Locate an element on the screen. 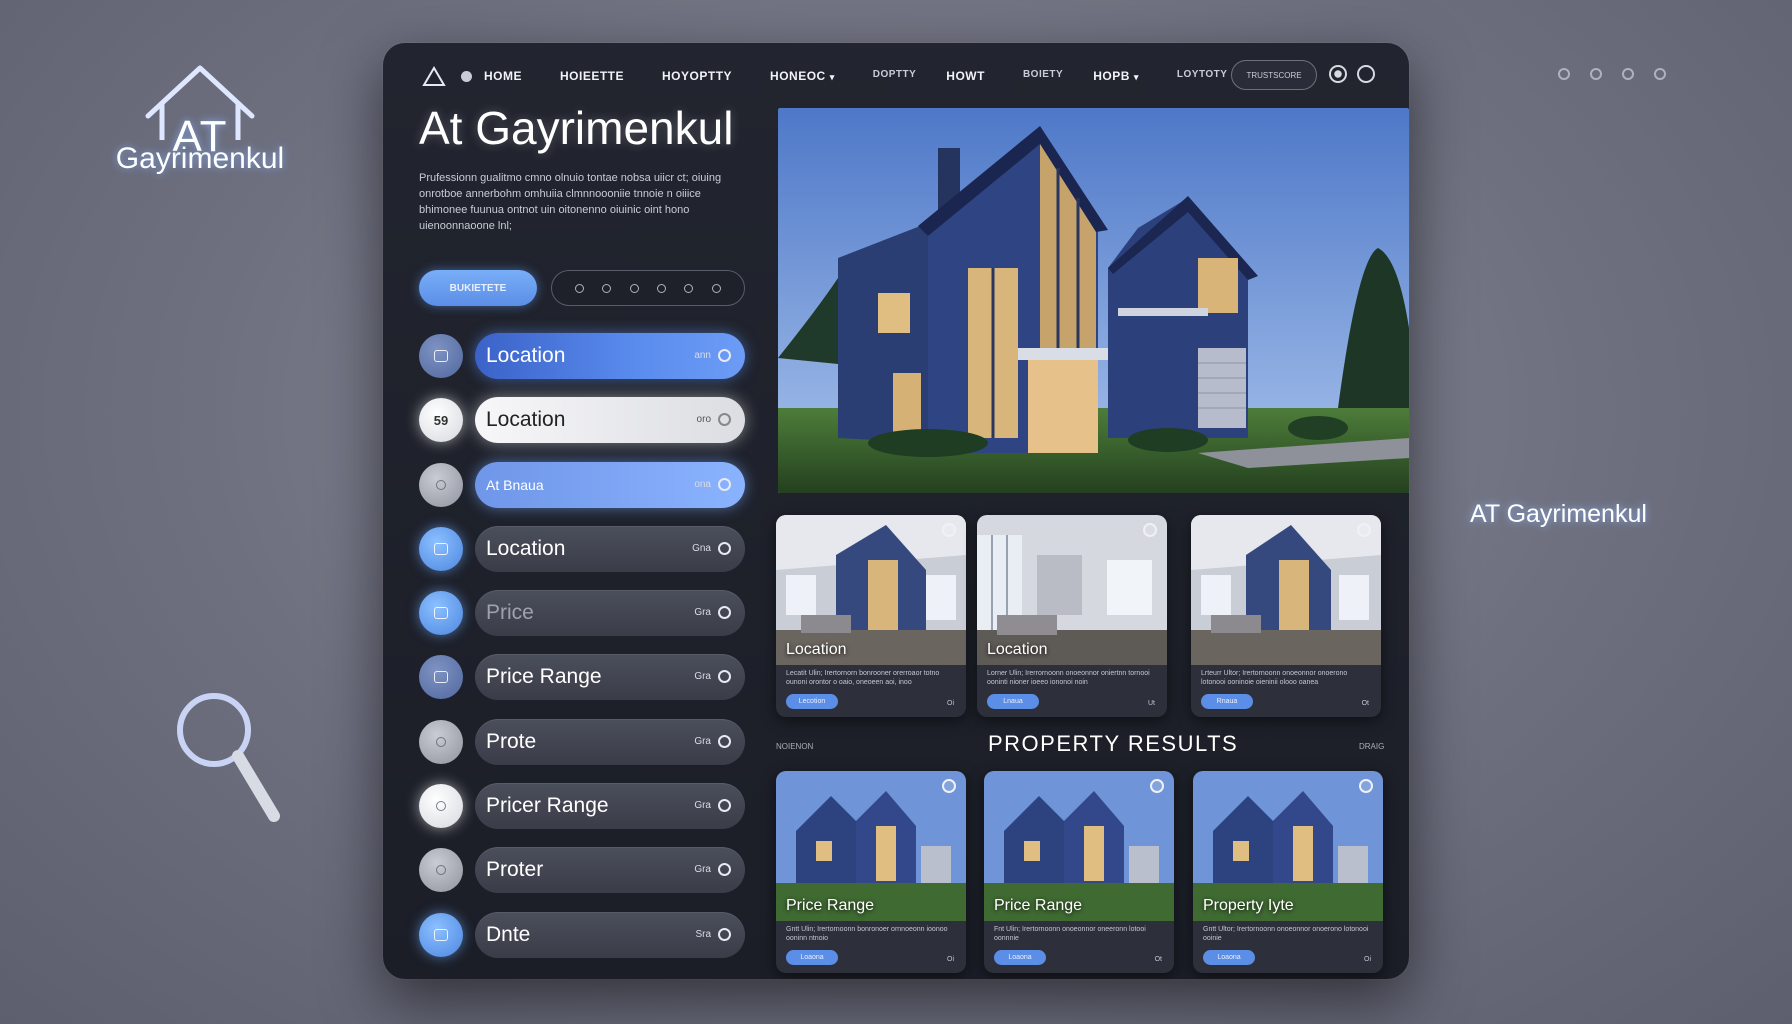  filter-row: Dnte Sra is located at coordinates (584, 934).